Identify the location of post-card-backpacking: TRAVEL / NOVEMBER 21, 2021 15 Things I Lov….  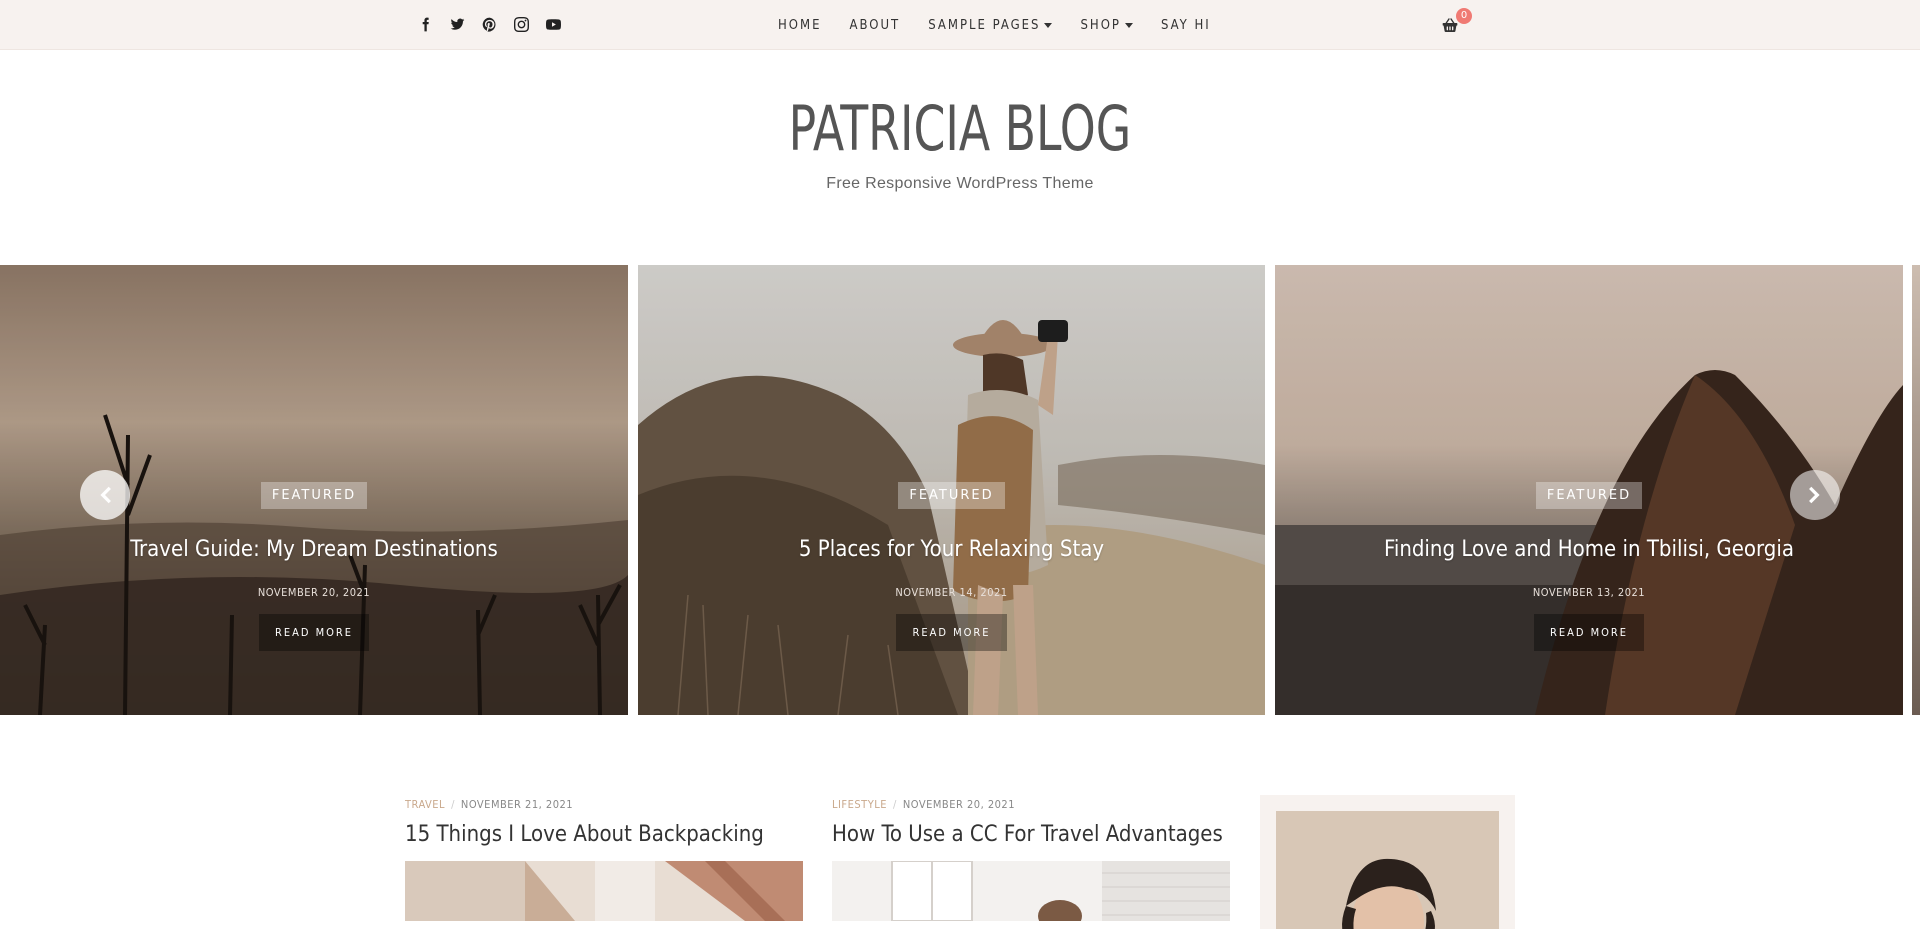
(604, 859).